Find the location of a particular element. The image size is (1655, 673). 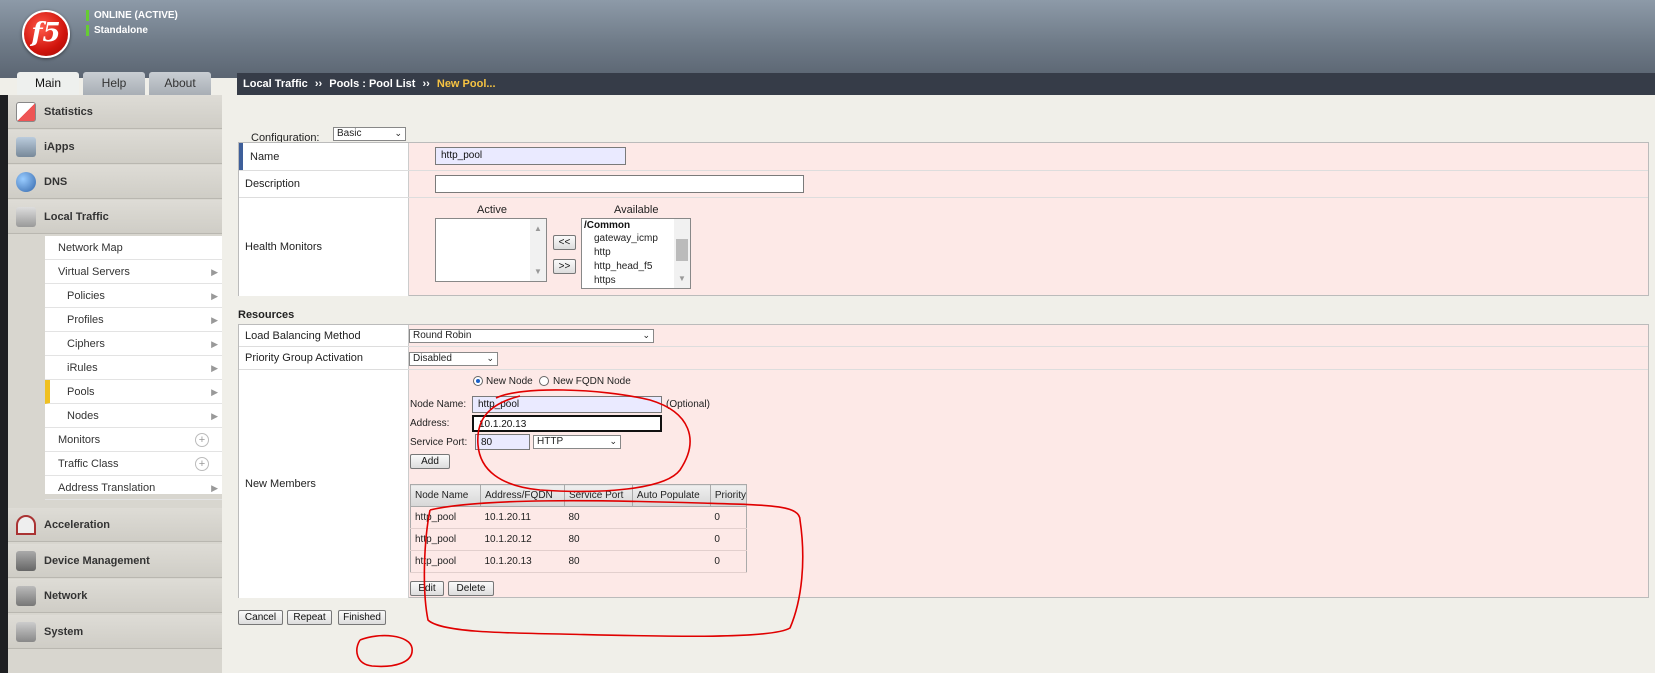

column-header: Service Port is located at coordinates (598, 495).